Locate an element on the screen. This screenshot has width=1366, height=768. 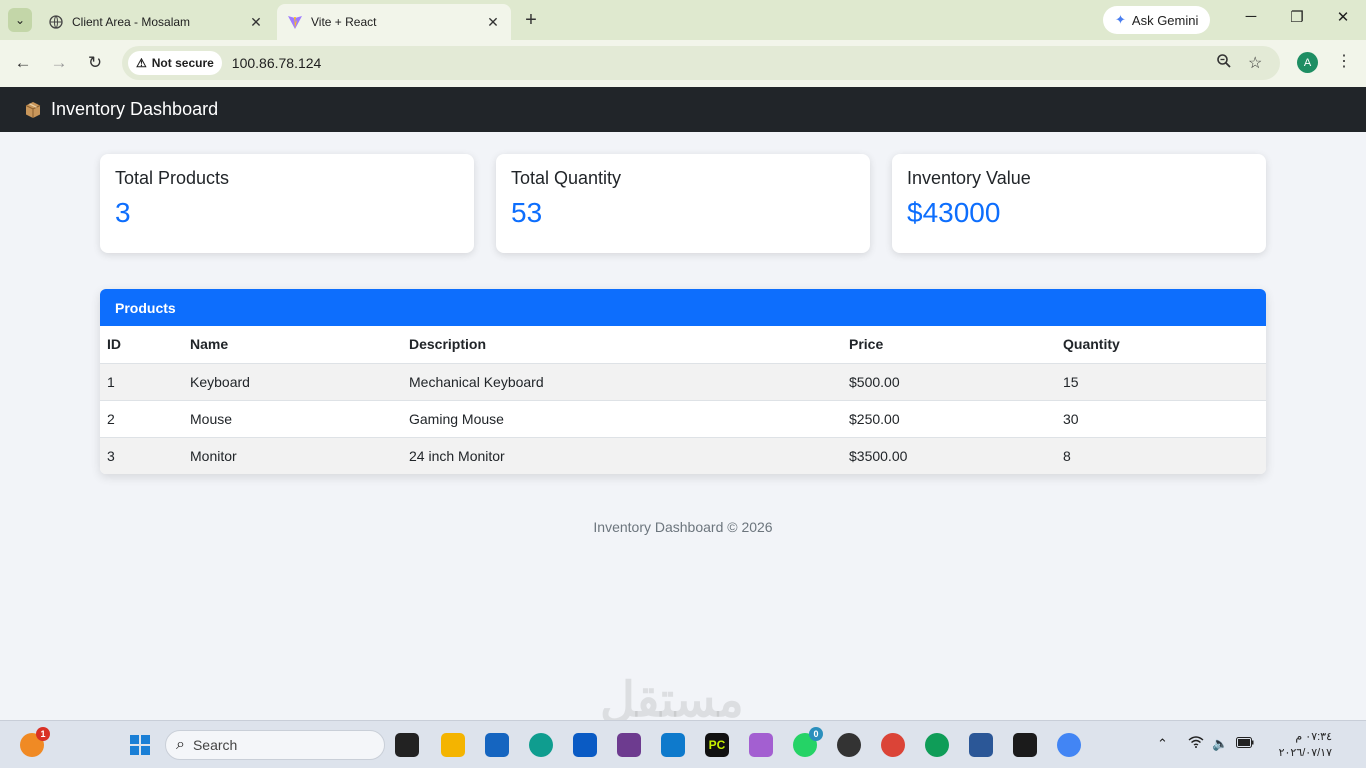
powershell-icon is located at coordinates (981, 745).